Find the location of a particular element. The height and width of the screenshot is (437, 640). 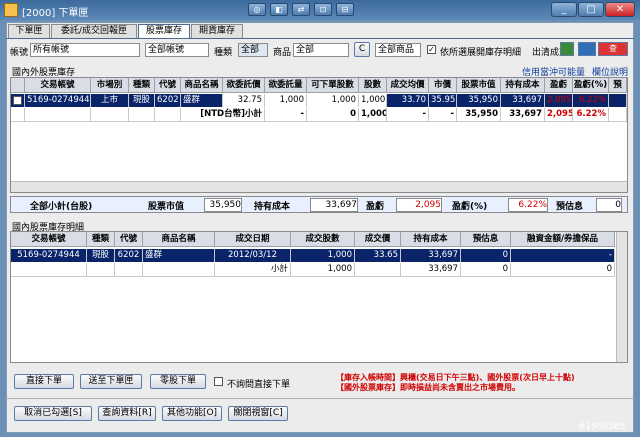

cell-pl-pct: 6.22% is located at coordinates (591, 100).